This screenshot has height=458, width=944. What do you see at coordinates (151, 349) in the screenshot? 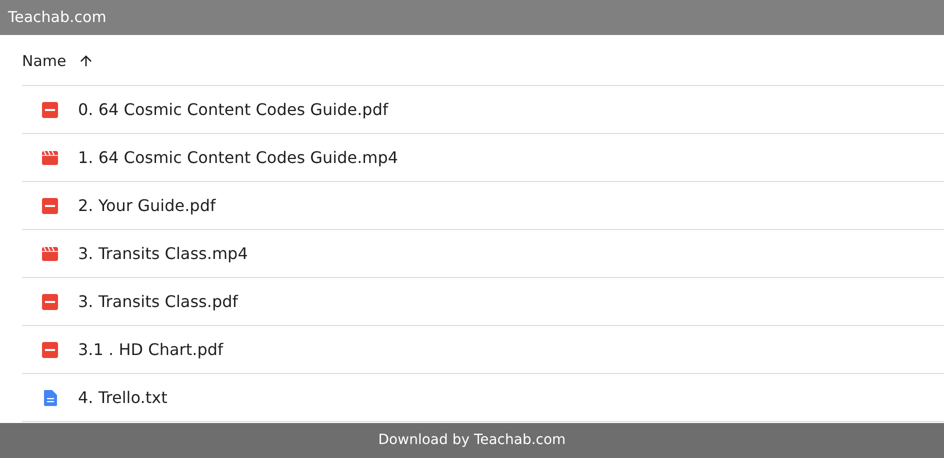
I see `file-name: 3.1 . HD Chart.pdf` at bounding box center [151, 349].